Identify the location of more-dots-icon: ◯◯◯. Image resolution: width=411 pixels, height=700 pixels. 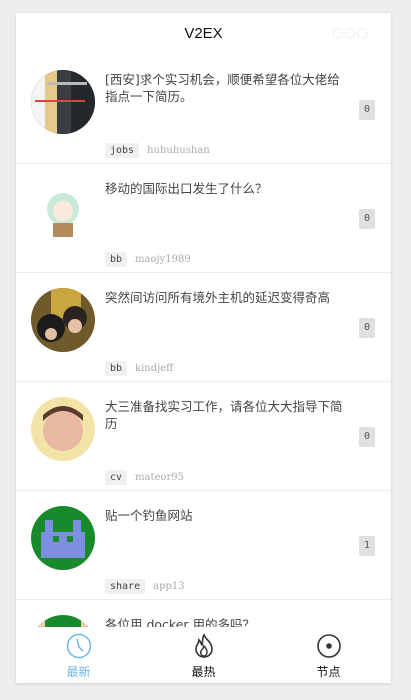
(350, 34).